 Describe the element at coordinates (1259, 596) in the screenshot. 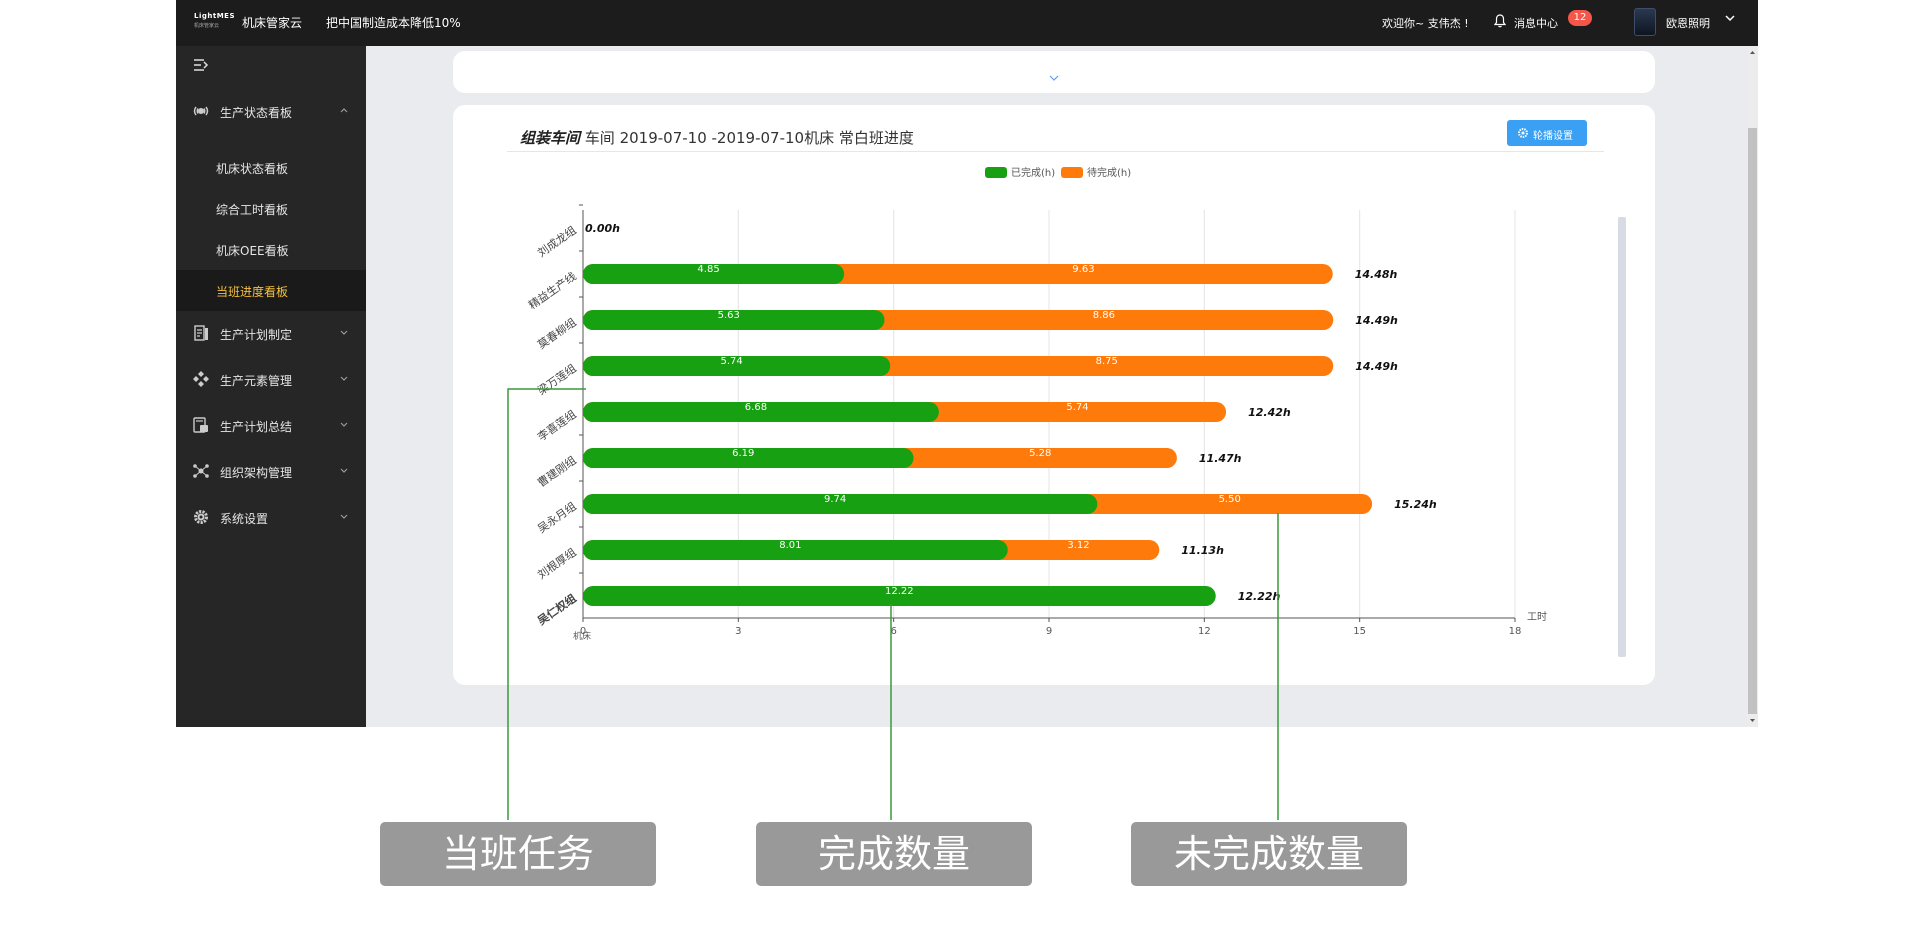

I see `total-label: 12.22h` at that location.